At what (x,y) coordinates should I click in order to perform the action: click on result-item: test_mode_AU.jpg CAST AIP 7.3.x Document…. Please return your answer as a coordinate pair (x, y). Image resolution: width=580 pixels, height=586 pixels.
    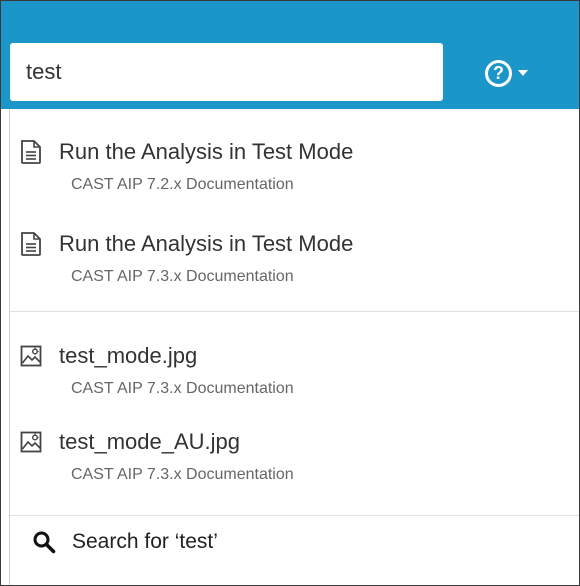
    Looking at the image, I should click on (157, 456).